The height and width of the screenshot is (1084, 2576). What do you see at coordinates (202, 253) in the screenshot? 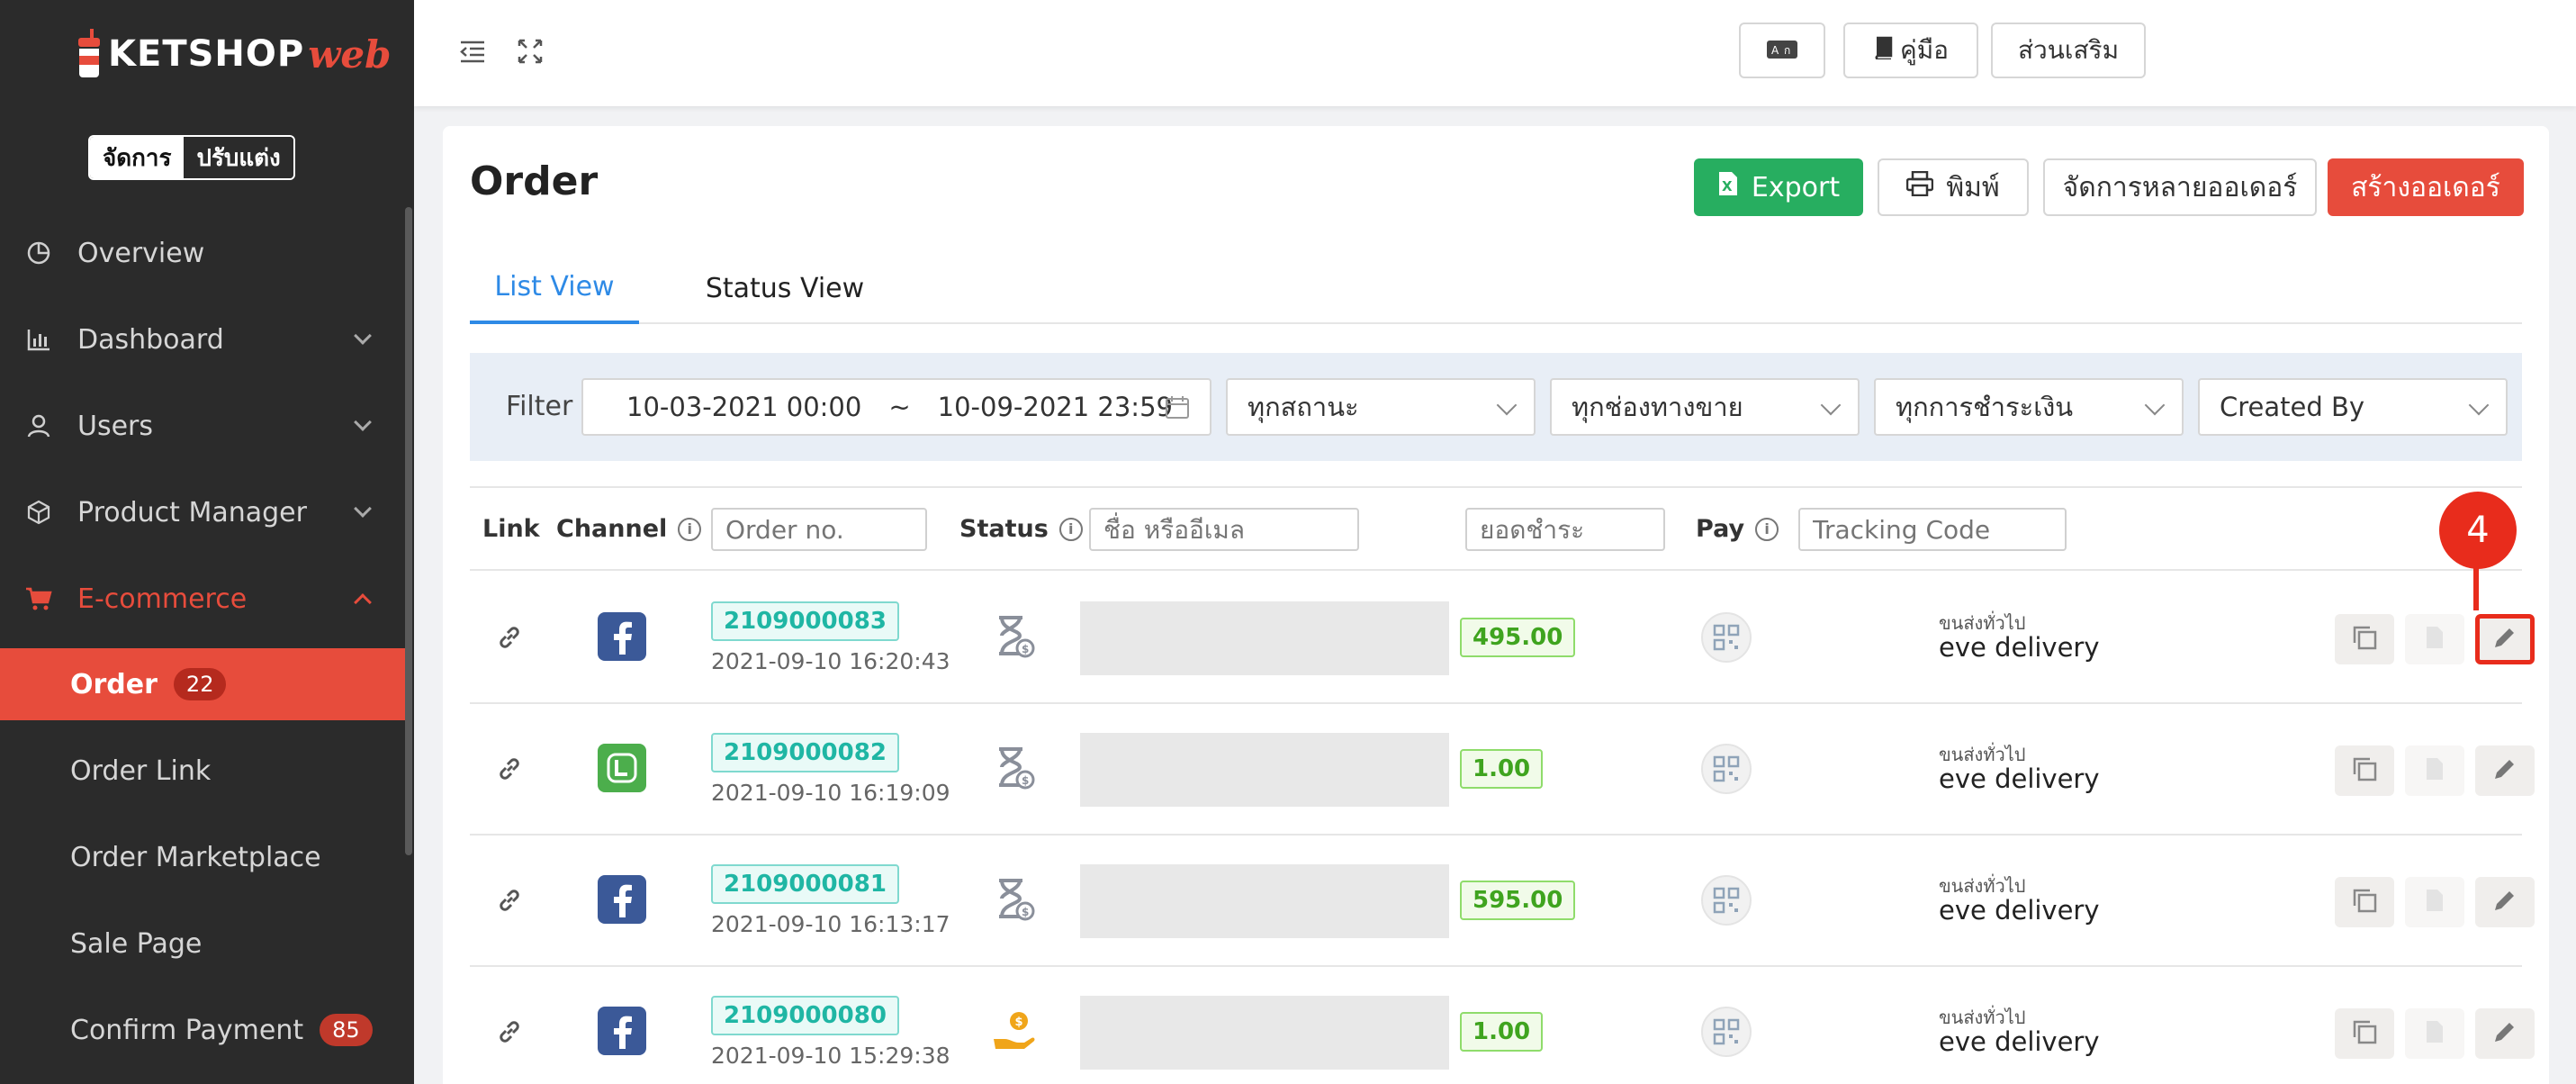
I see `sidebar-item-overview: Overview` at bounding box center [202, 253].